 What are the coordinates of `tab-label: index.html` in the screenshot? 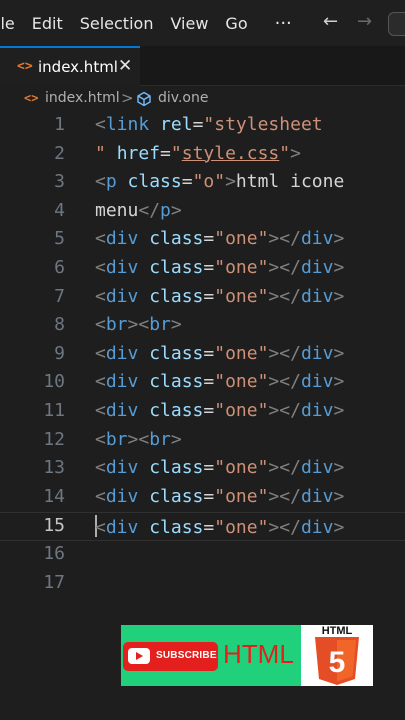 It's located at (78, 67).